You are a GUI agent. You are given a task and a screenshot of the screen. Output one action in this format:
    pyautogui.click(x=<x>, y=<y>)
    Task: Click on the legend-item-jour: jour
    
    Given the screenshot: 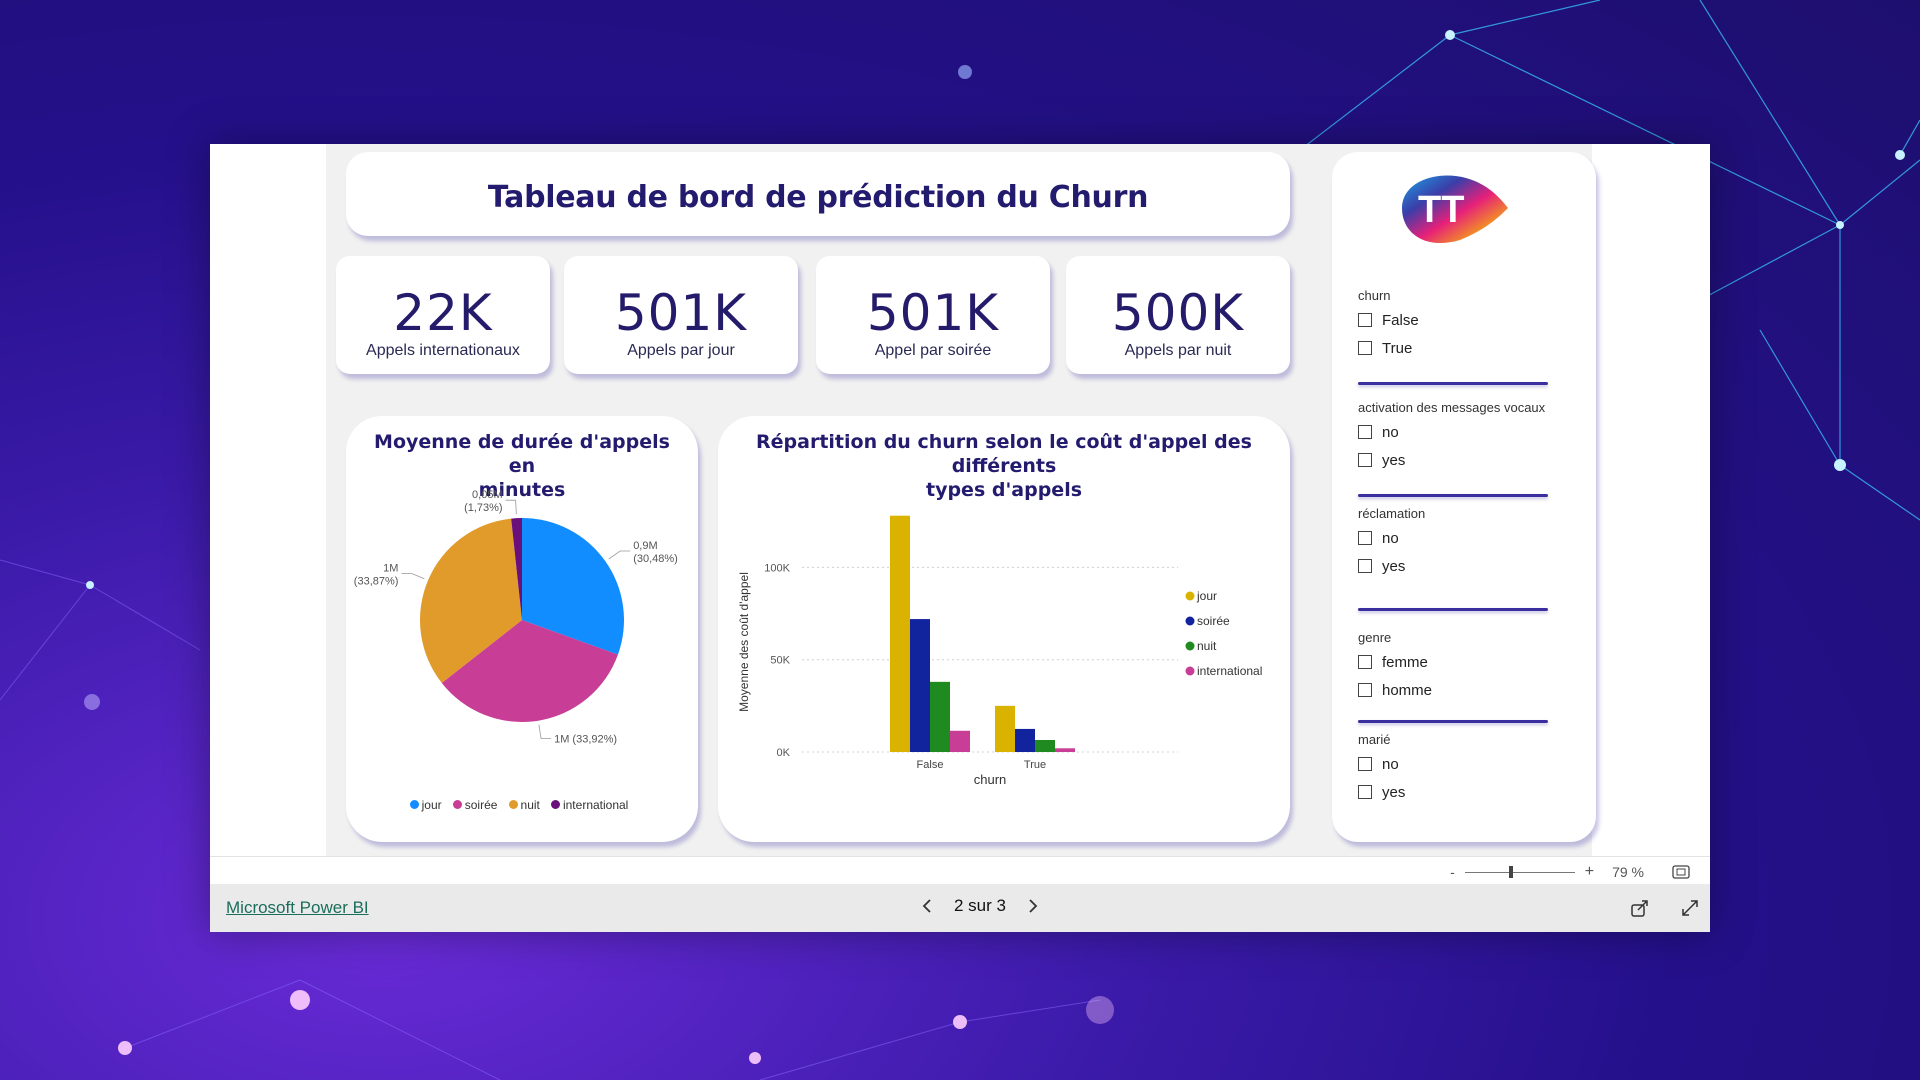 What is the action you would take?
    pyautogui.click(x=425, y=804)
    